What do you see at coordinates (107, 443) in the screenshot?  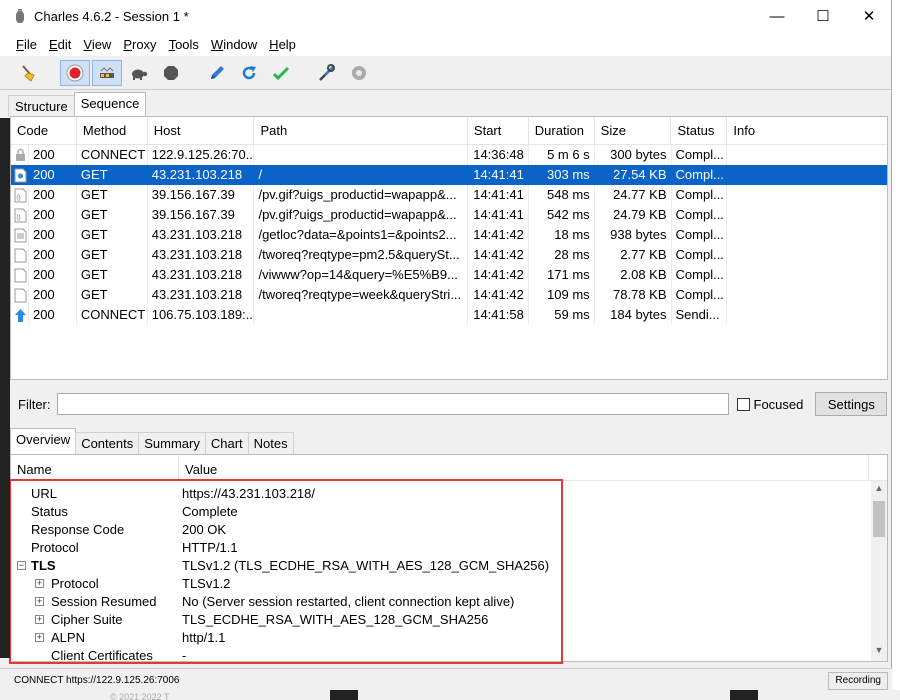 I see `tab-contents: Contents` at bounding box center [107, 443].